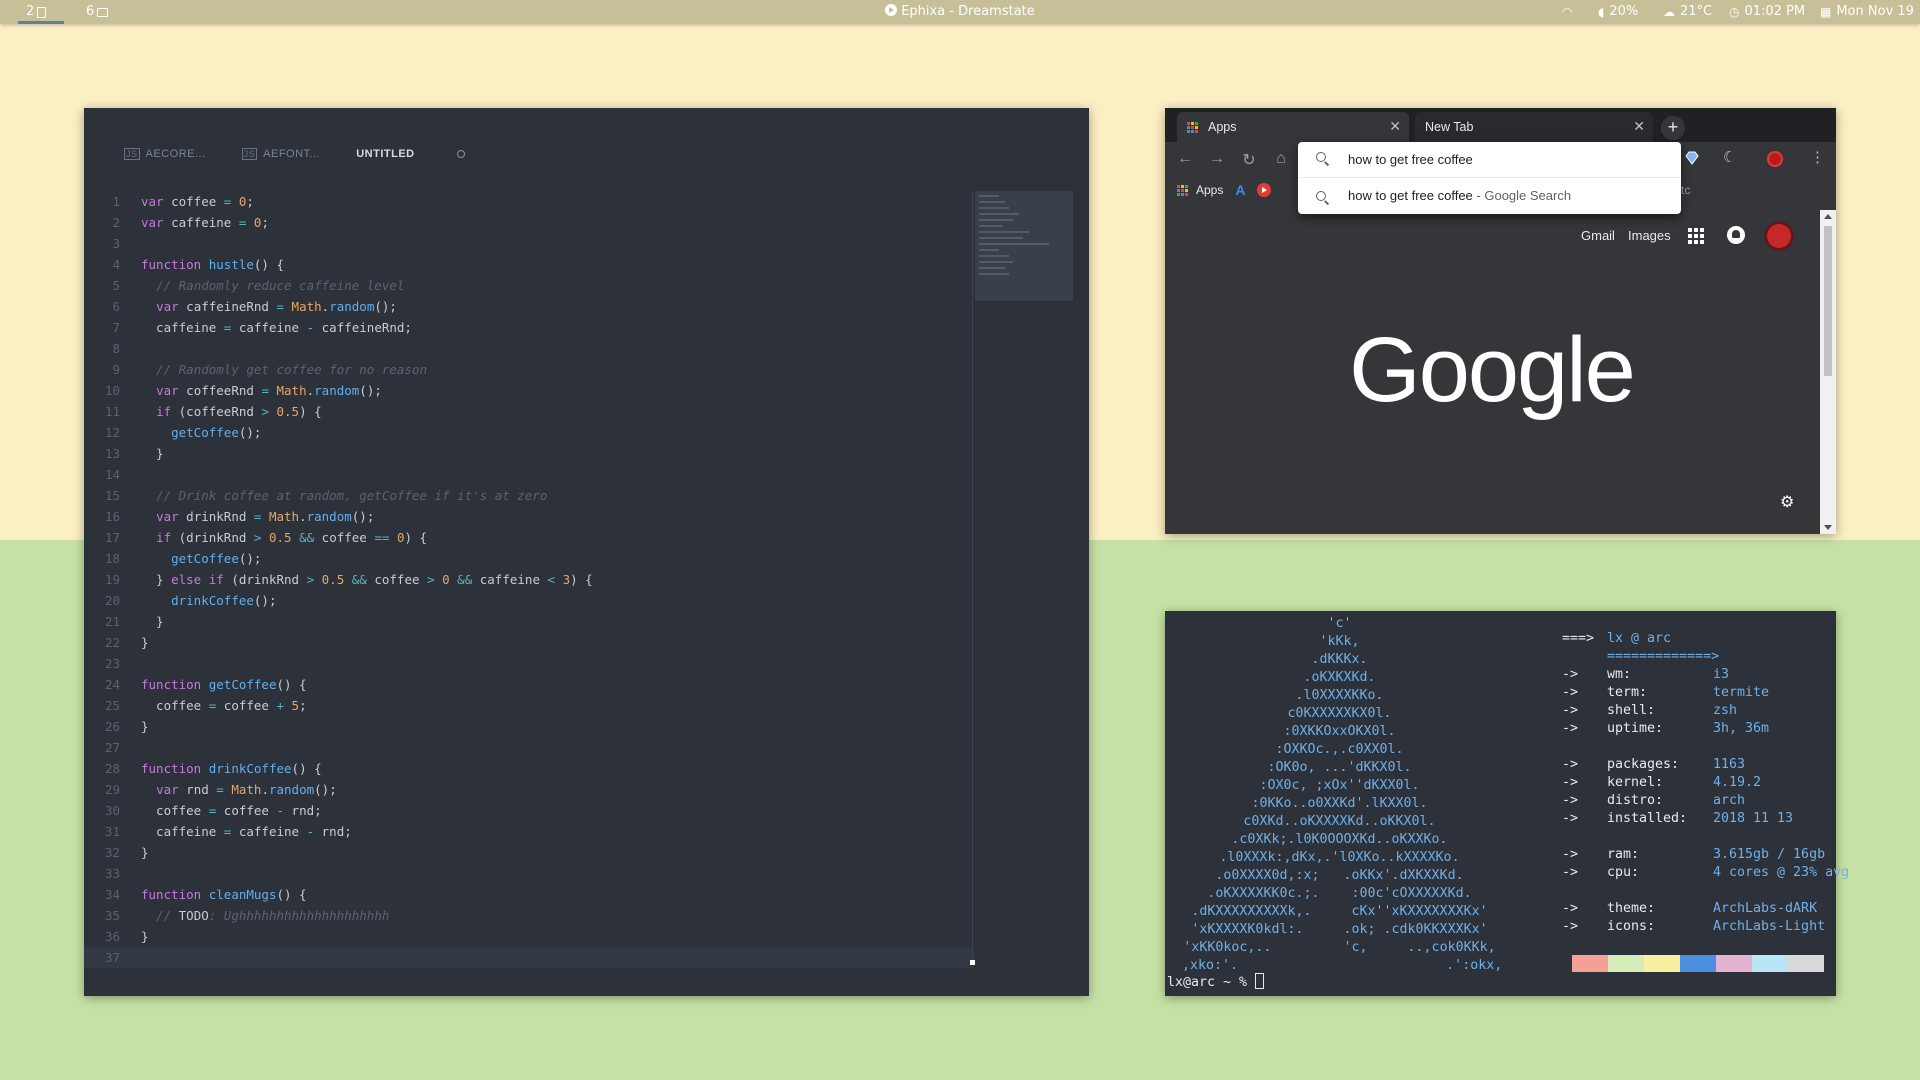  Describe the element at coordinates (239, 516) in the screenshot. I see `code-line: 16 var drinkRnd = Math.random();` at that location.